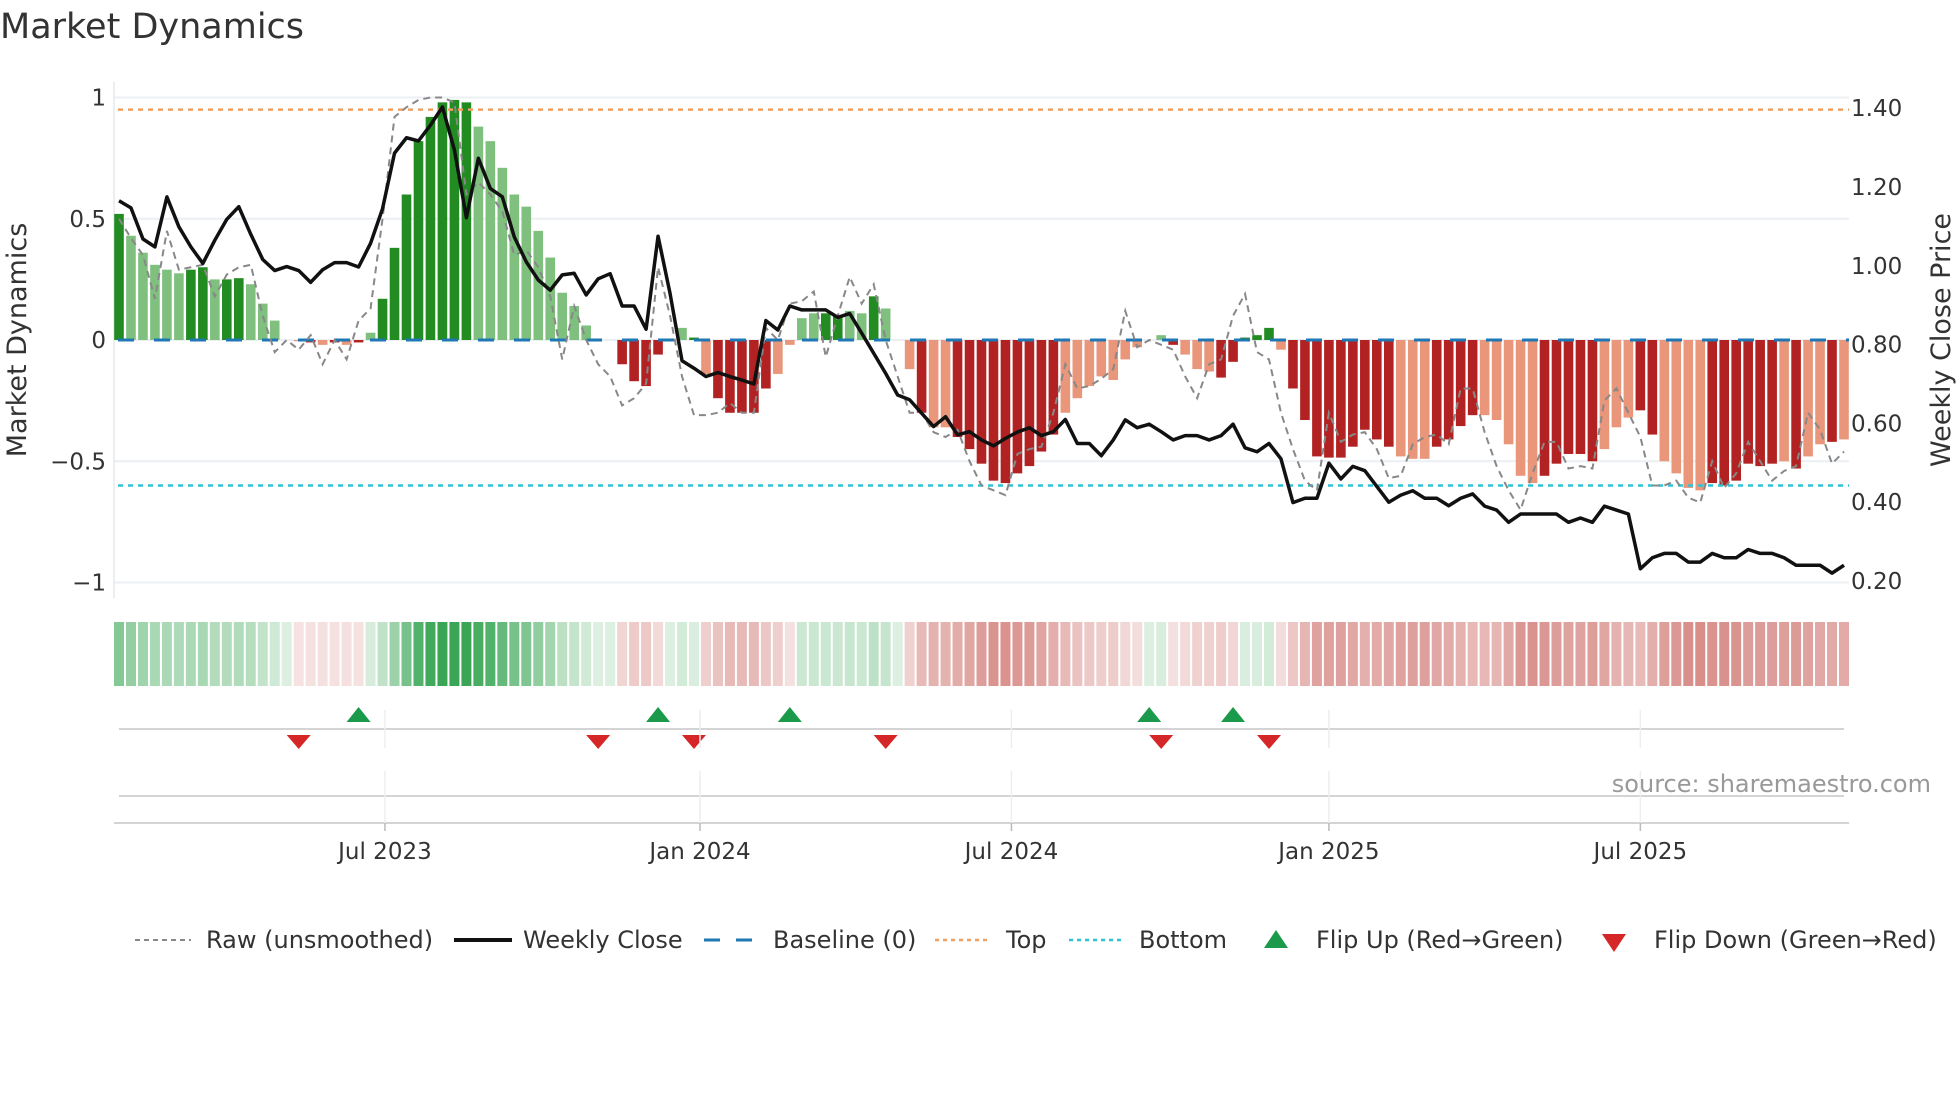 The width and height of the screenshot is (1960, 1102). I want to click on y-tick-label: −0.5, so click(78, 462).